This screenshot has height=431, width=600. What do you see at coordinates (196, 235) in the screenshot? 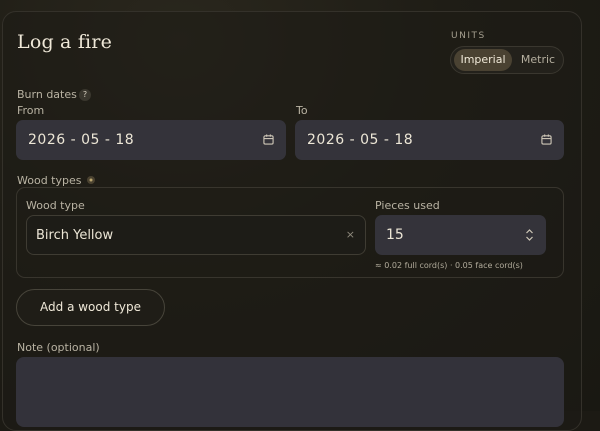
I see `wood-type-select: Birch Yellow ×` at bounding box center [196, 235].